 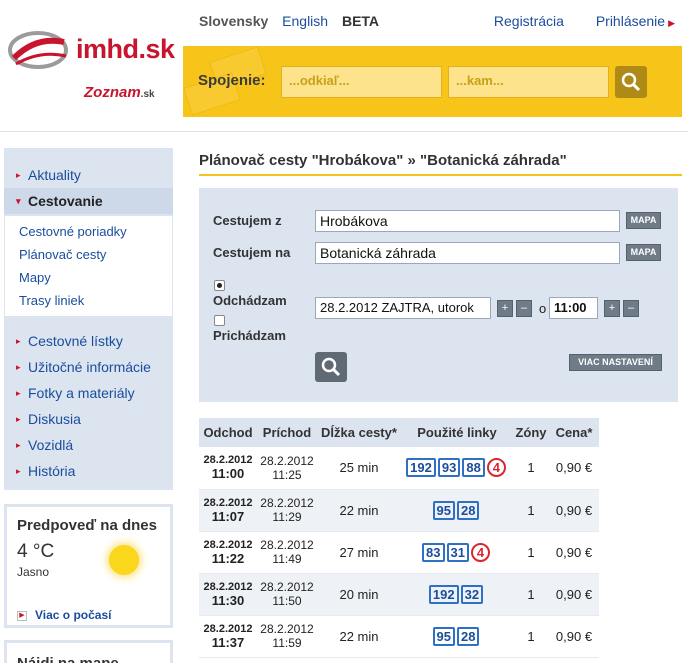 I want to click on col-departure: Odchod, so click(x=228, y=432).